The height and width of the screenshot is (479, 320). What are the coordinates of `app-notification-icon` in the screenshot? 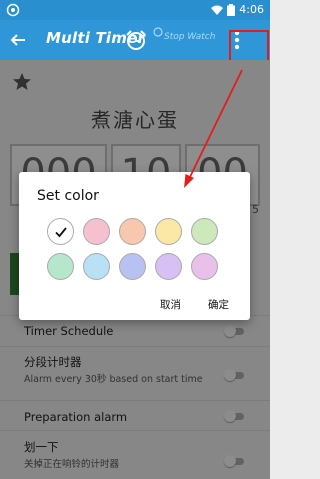 It's located at (13, 10).